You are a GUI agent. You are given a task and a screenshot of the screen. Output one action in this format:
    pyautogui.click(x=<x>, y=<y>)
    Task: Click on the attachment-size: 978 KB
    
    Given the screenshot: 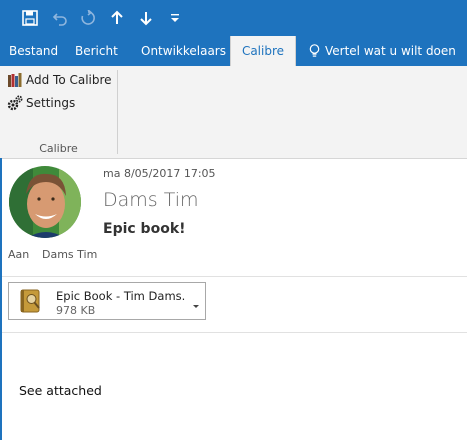 What is the action you would take?
    pyautogui.click(x=76, y=310)
    